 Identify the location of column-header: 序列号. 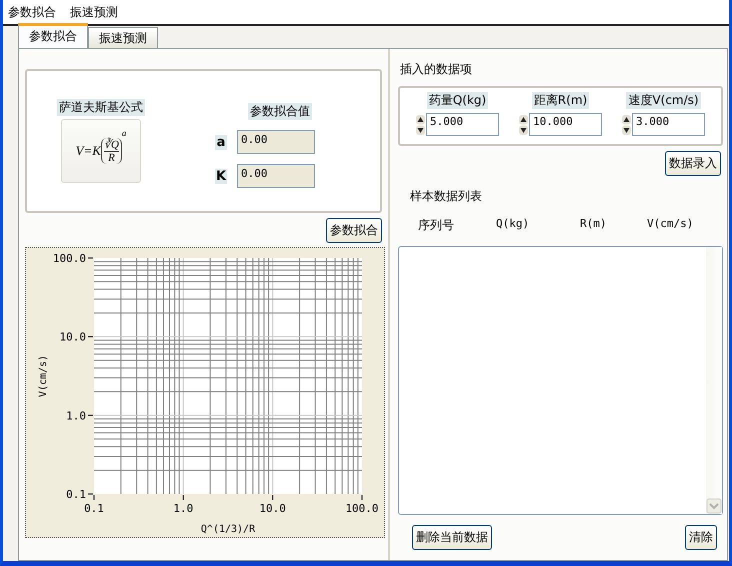
(436, 225).